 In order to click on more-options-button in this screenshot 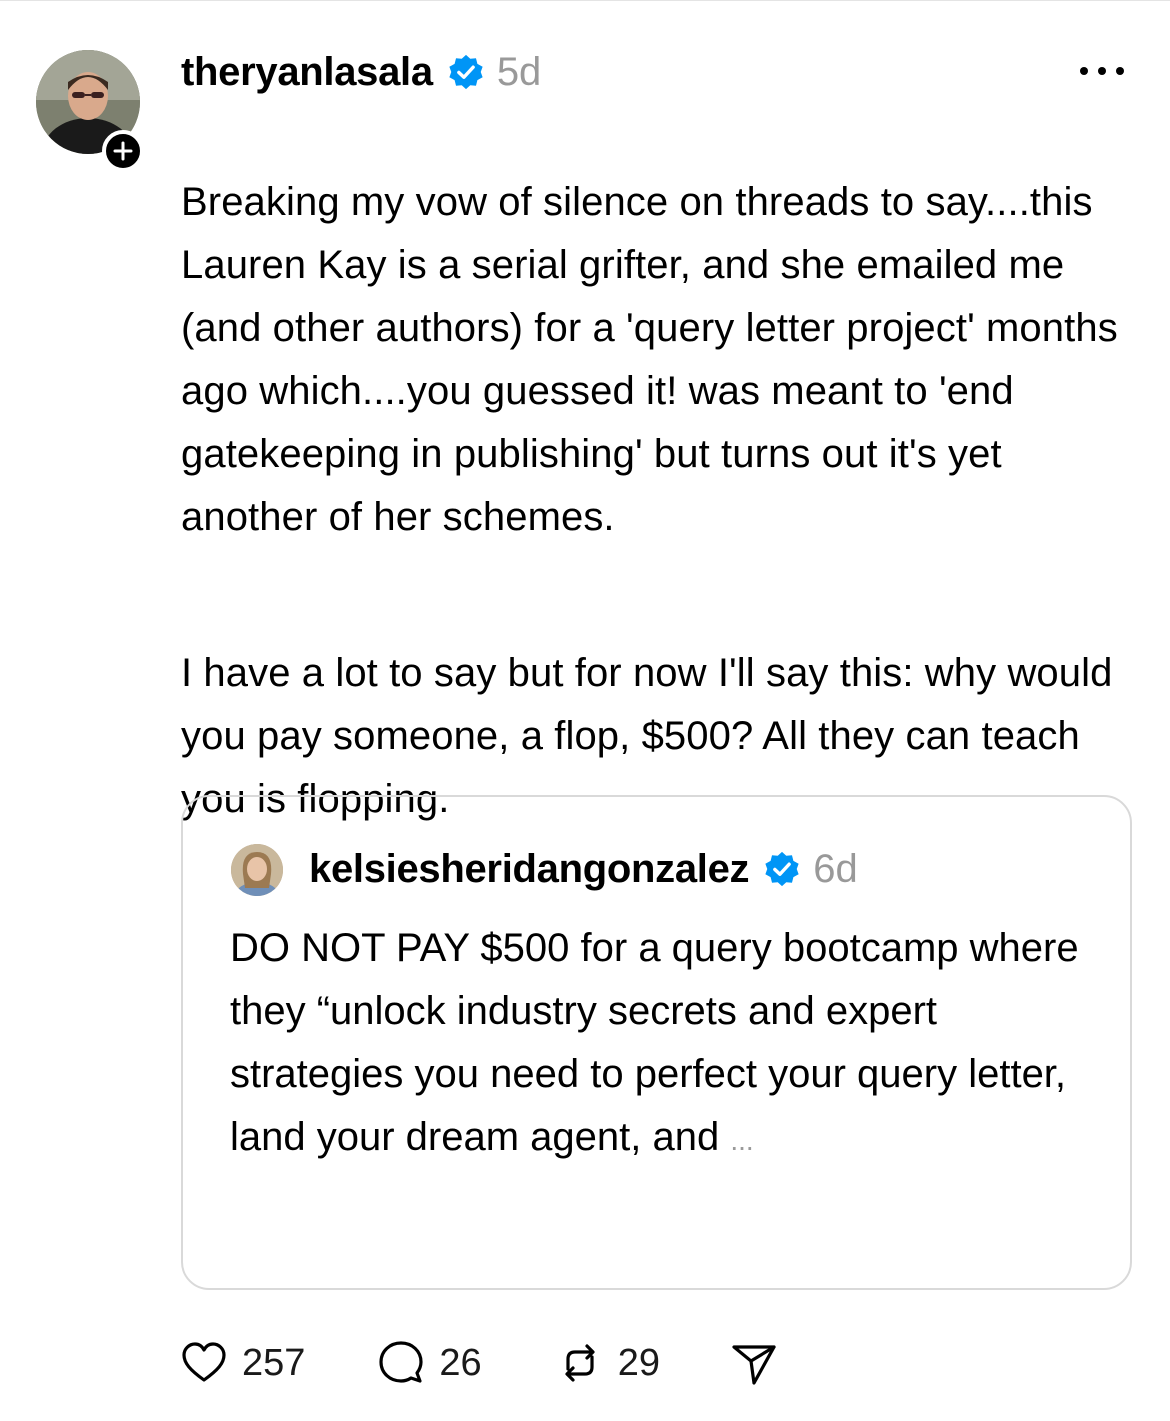, I will do `click(1102, 71)`.